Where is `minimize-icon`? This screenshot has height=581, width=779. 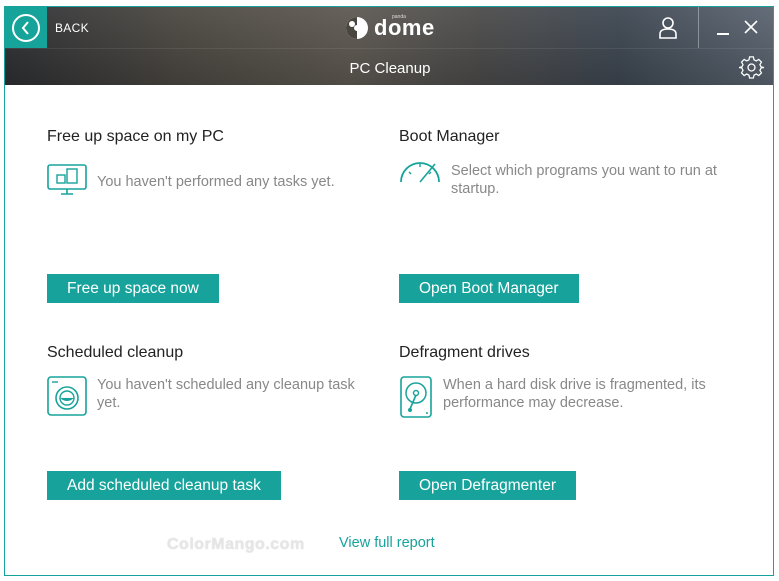
minimize-icon is located at coordinates (723, 28).